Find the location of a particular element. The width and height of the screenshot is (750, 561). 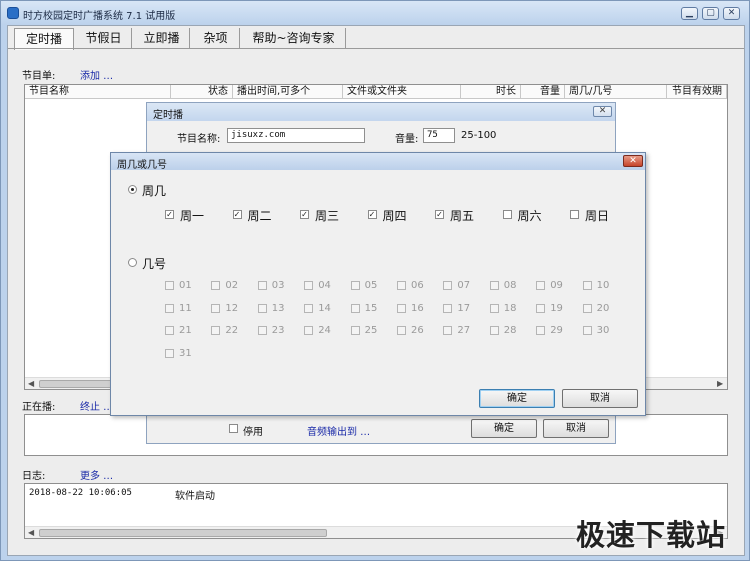

minimize-button: ▁ is located at coordinates (689, 13).